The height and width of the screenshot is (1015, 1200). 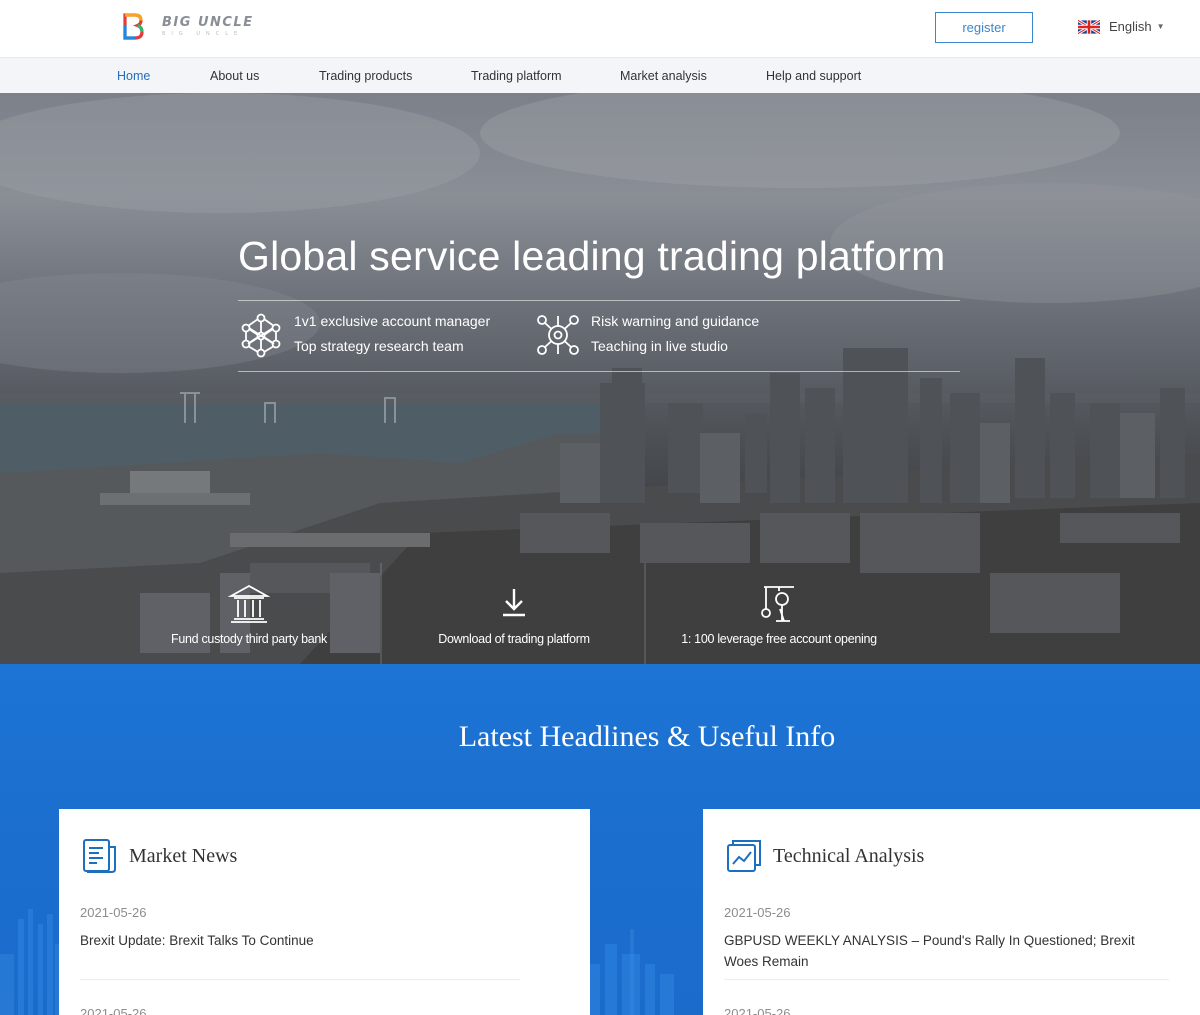 I want to click on technical-analysis-divider, so click(x=946, y=979).